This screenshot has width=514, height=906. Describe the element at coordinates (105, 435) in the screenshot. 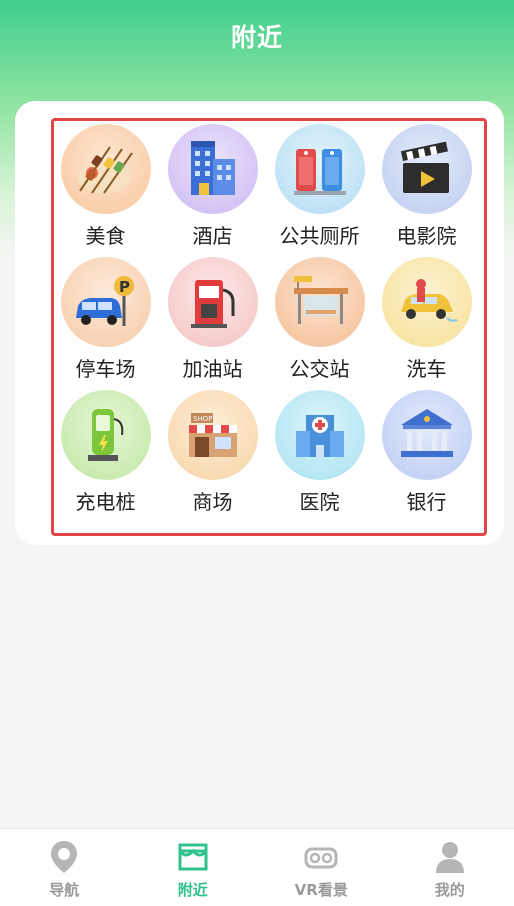

I see `charging-pile-icon` at that location.